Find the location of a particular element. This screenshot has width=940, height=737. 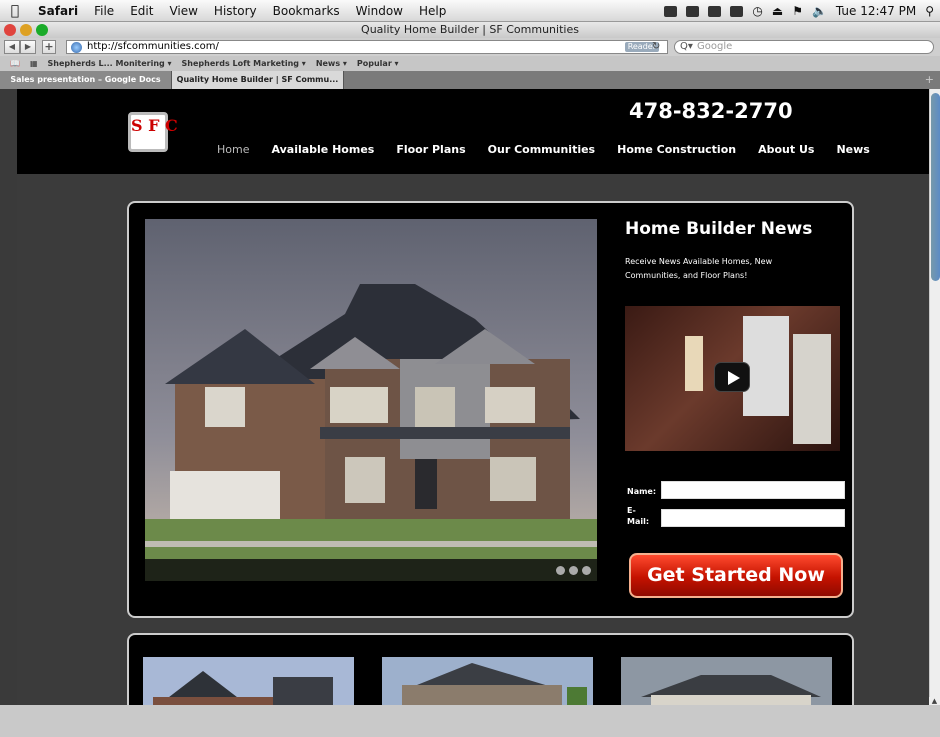

window-titlebar: Quality Home Builder | SF Communities is located at coordinates (470, 30).